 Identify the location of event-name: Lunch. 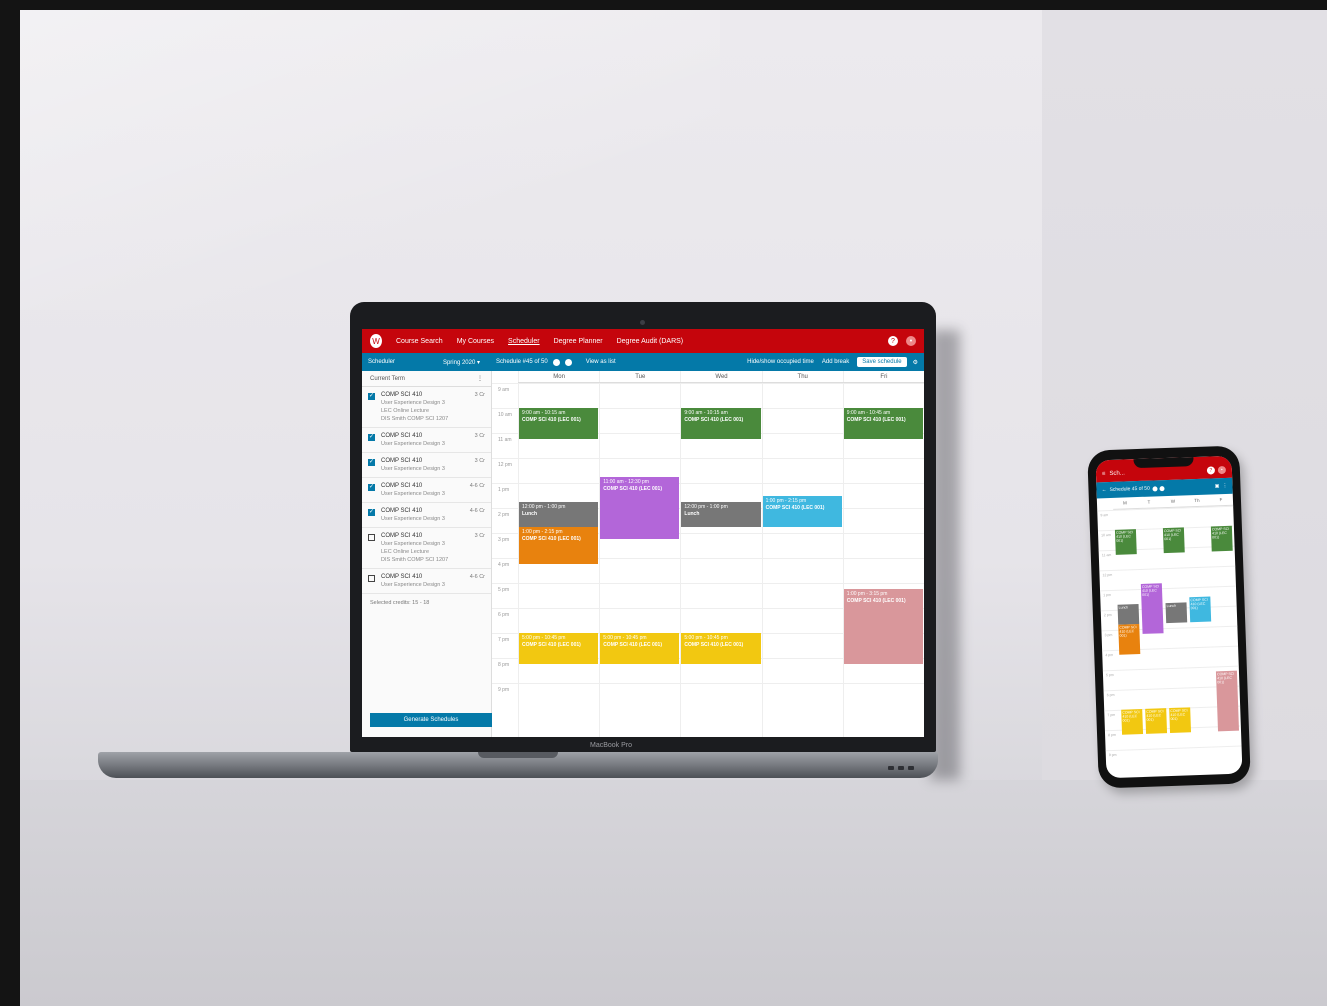
(692, 513).